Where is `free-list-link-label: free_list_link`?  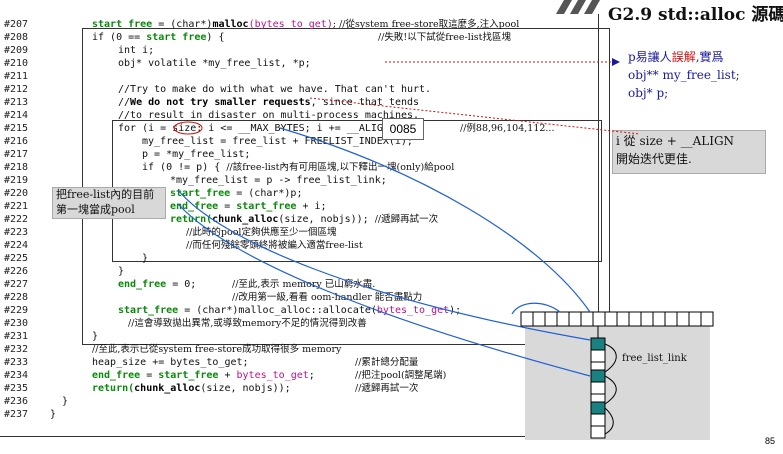 free-list-link-label: free_list_link is located at coordinates (654, 358).